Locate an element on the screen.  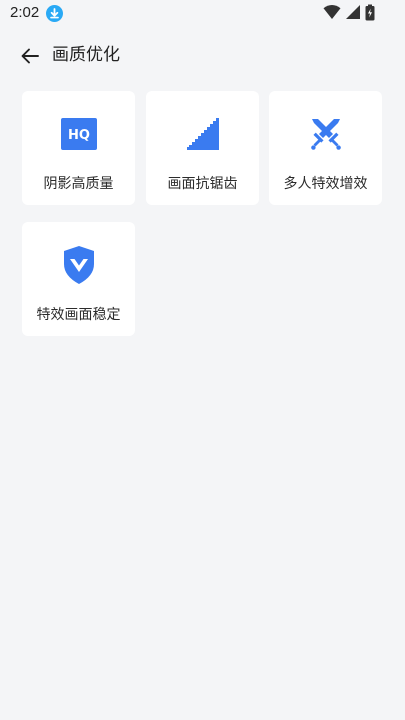
feature-card-label: 多人特效增效 is located at coordinates (325, 184).